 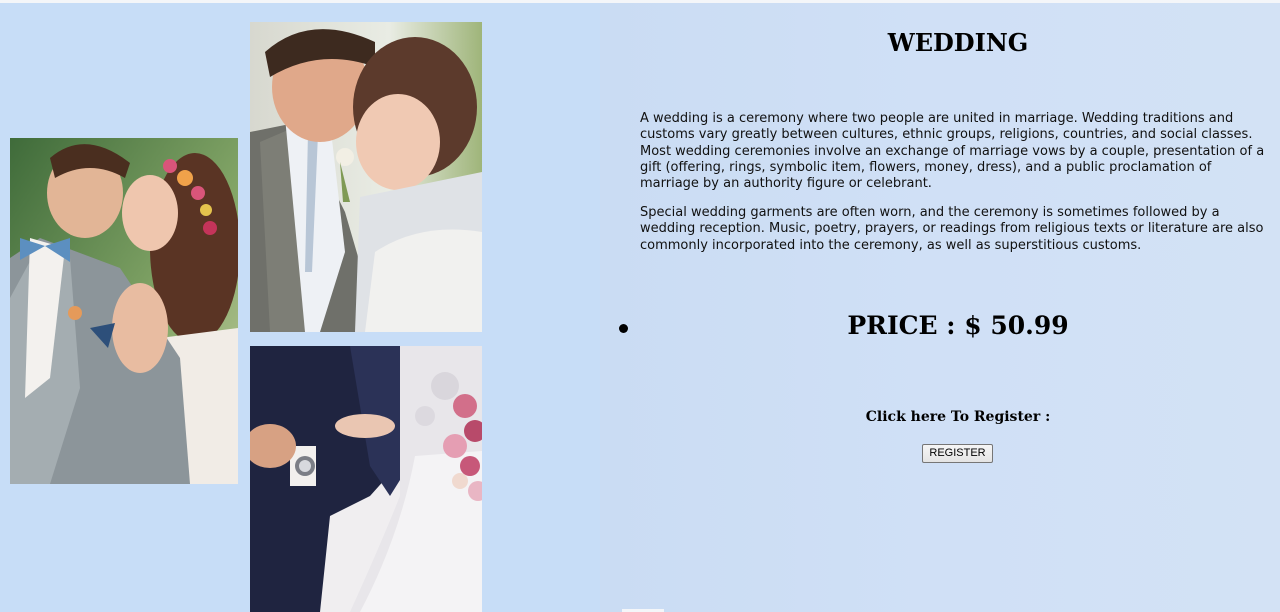 I want to click on couple-closeup-photo, so click(x=366, y=177).